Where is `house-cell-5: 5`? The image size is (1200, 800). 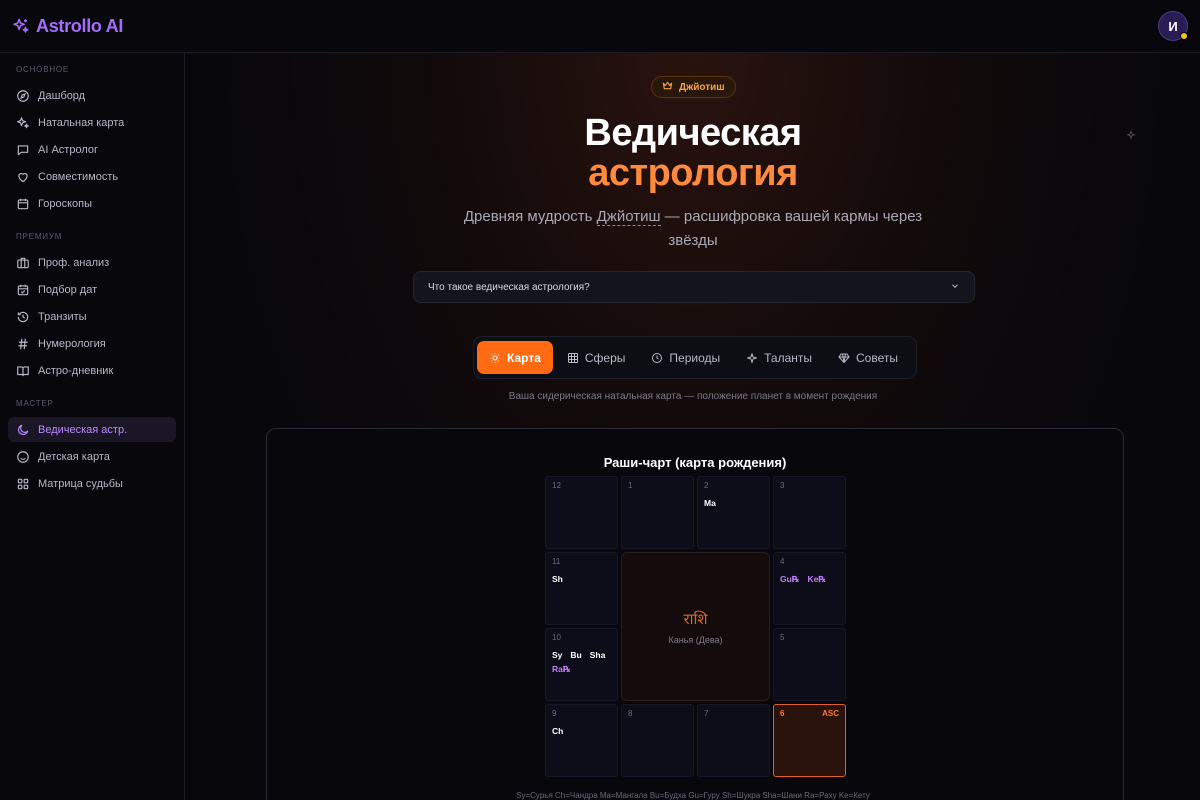 house-cell-5: 5 is located at coordinates (809, 664).